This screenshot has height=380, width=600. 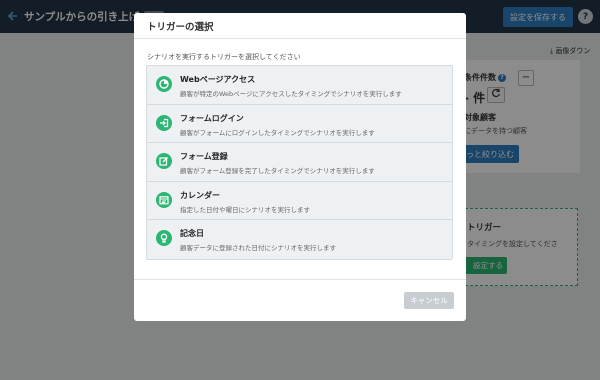 What do you see at coordinates (300, 26) in the screenshot?
I see `modal-title: トリガーの選択` at bounding box center [300, 26].